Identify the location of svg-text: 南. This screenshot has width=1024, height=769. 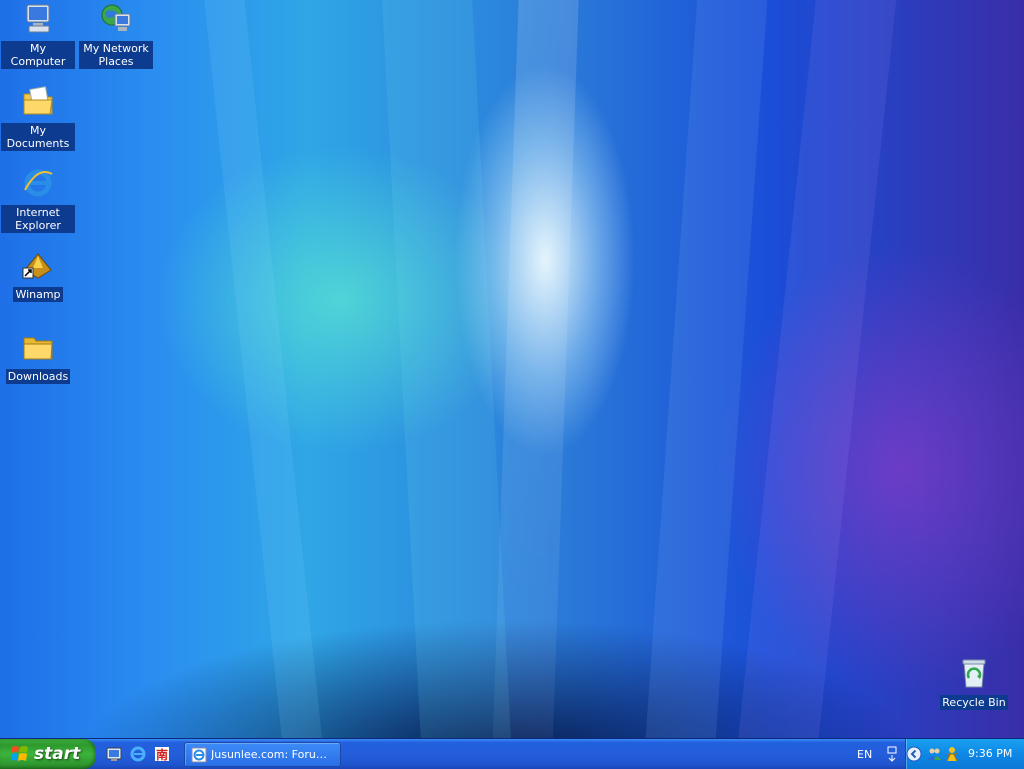
(162, 754).